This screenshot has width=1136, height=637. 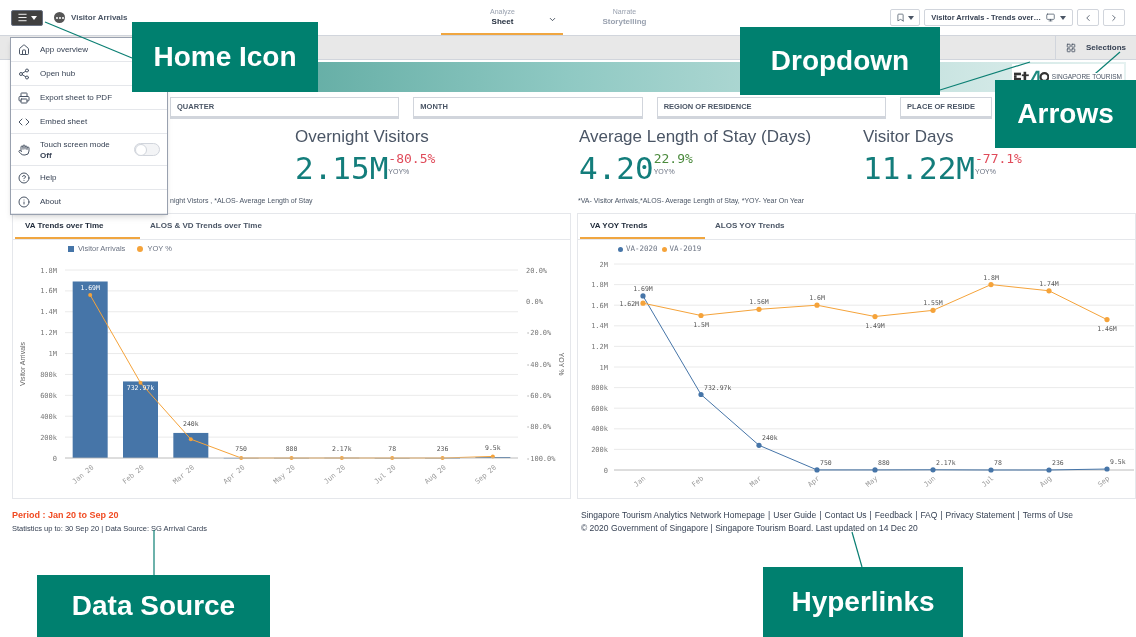 I want to click on kpi-value: 4.20, so click(x=616, y=168).